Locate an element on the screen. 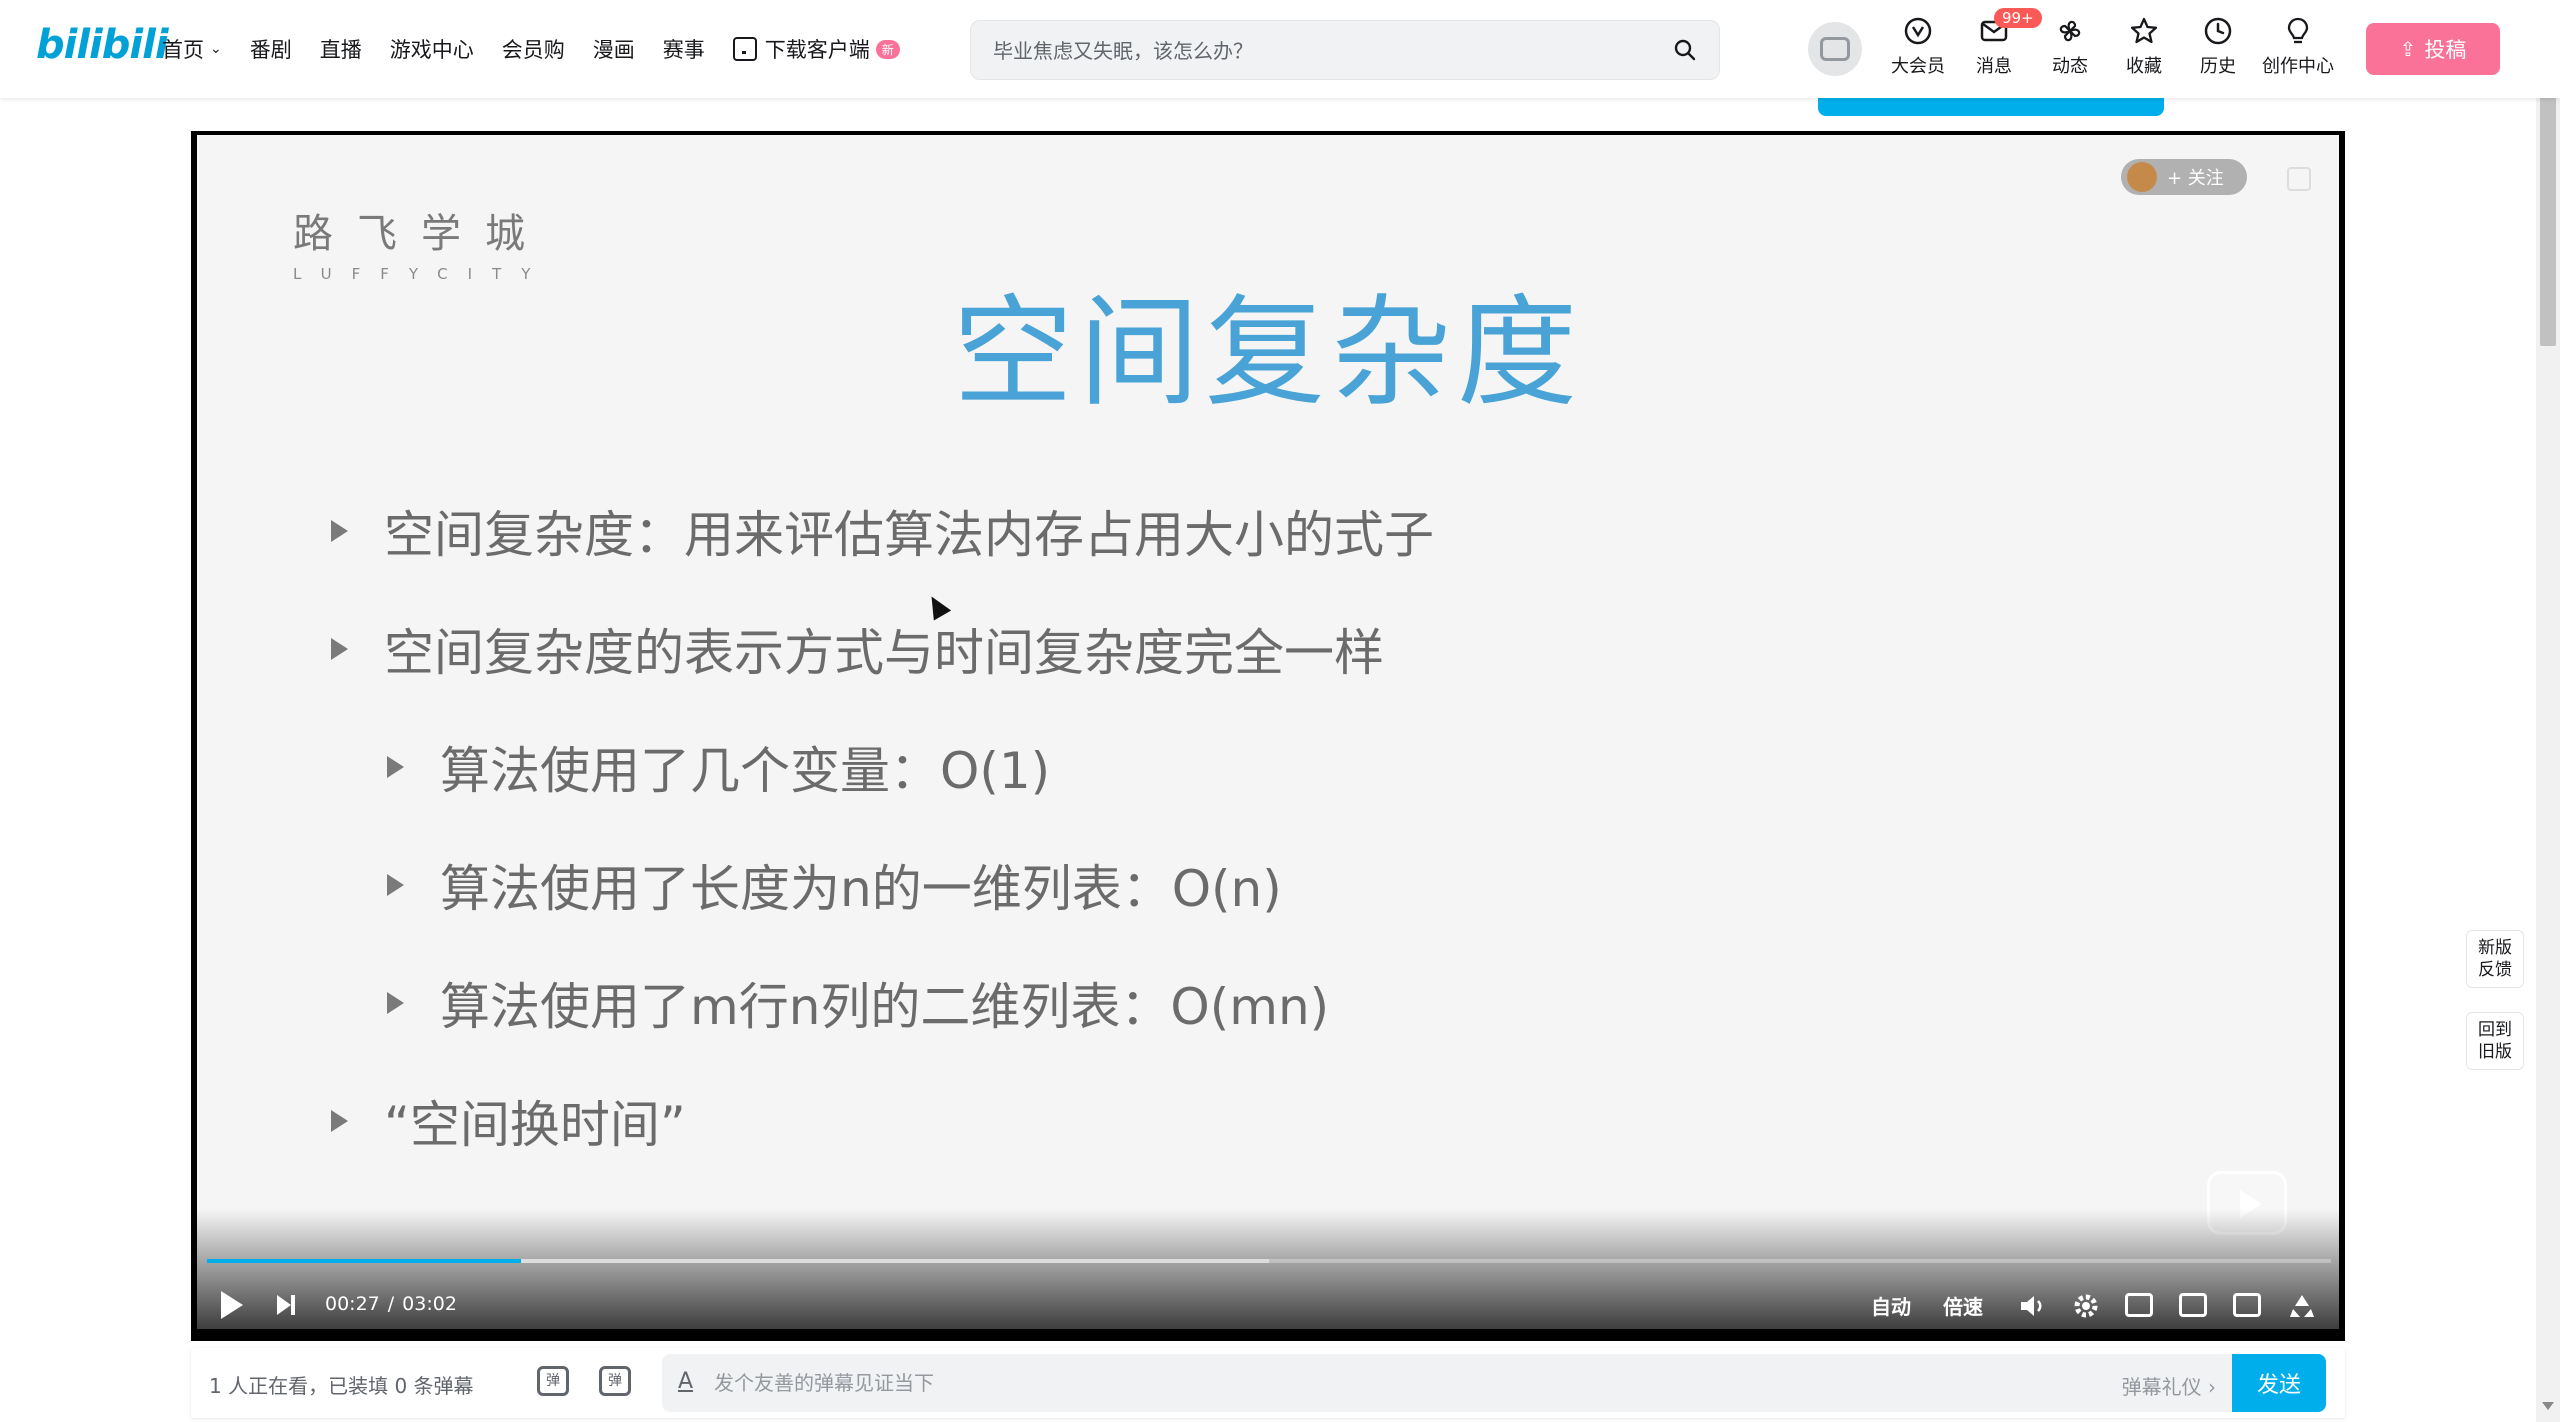 The width and height of the screenshot is (2560, 1422). slide-bullet: “空间换时间” is located at coordinates (508, 1121).